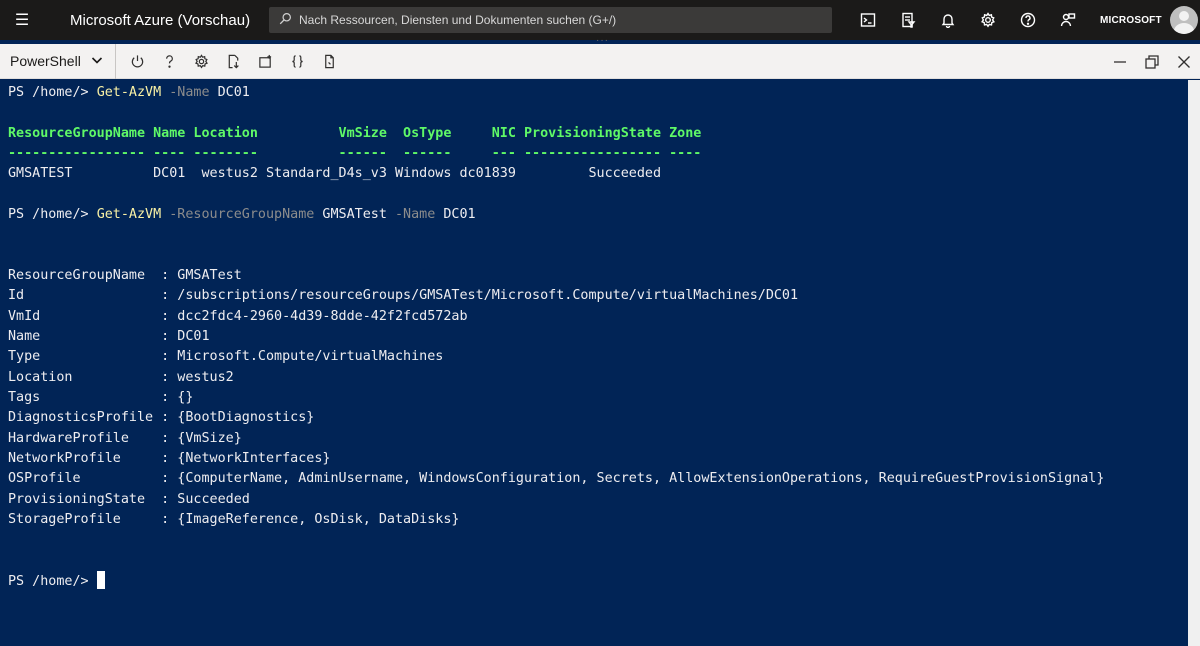 The height and width of the screenshot is (646, 1200). What do you see at coordinates (45, 61) in the screenshot?
I see `shell-type-label: PowerShell` at bounding box center [45, 61].